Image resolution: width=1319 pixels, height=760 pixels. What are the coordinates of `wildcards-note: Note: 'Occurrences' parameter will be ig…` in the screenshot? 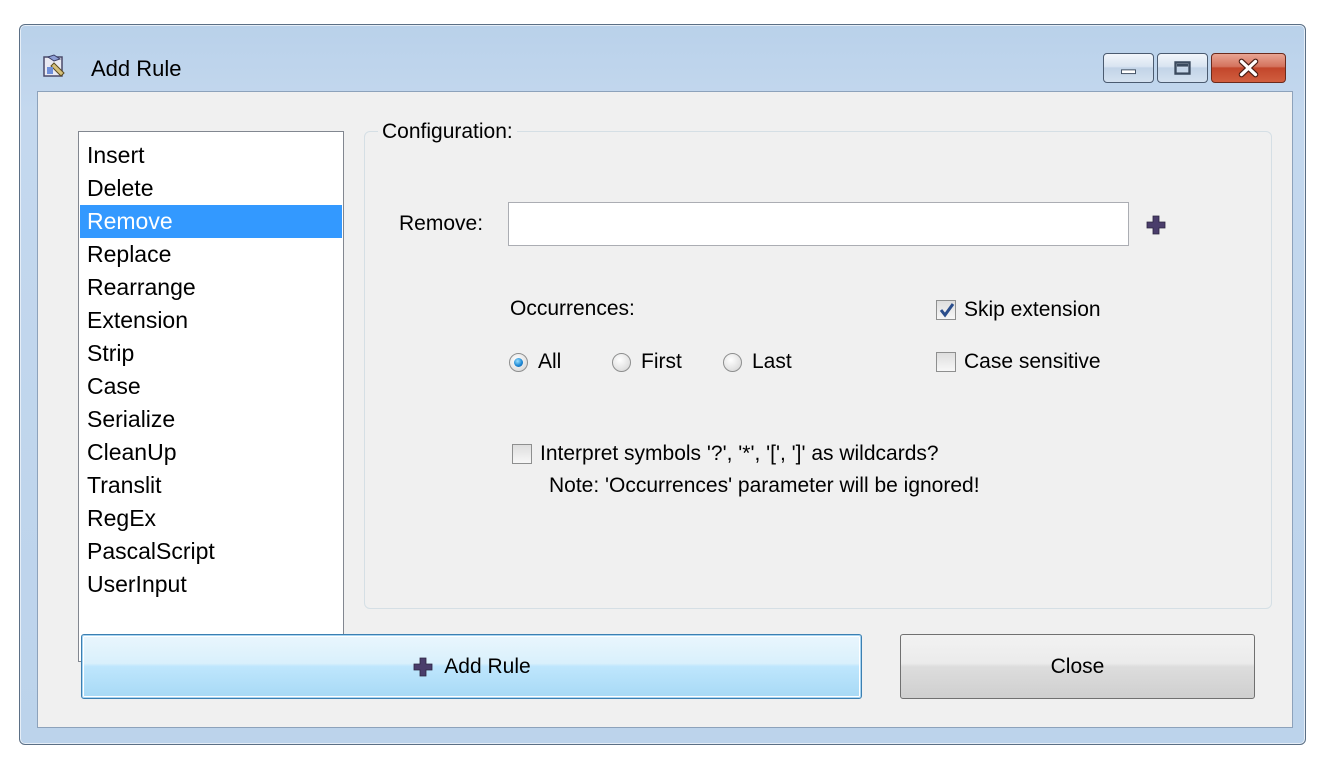 It's located at (764, 485).